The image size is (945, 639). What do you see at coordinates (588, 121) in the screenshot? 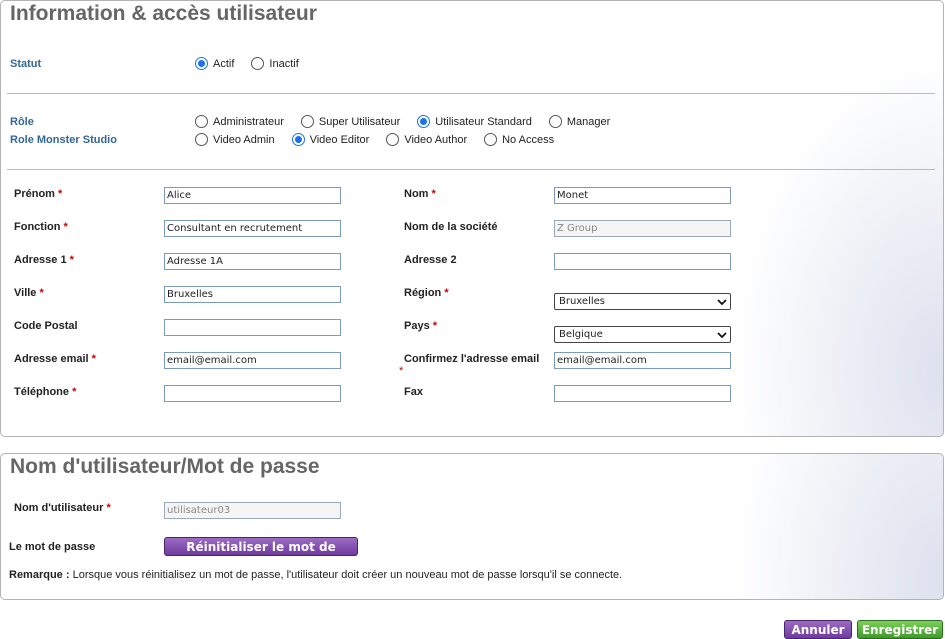
I see `role-option-label: Manager` at bounding box center [588, 121].